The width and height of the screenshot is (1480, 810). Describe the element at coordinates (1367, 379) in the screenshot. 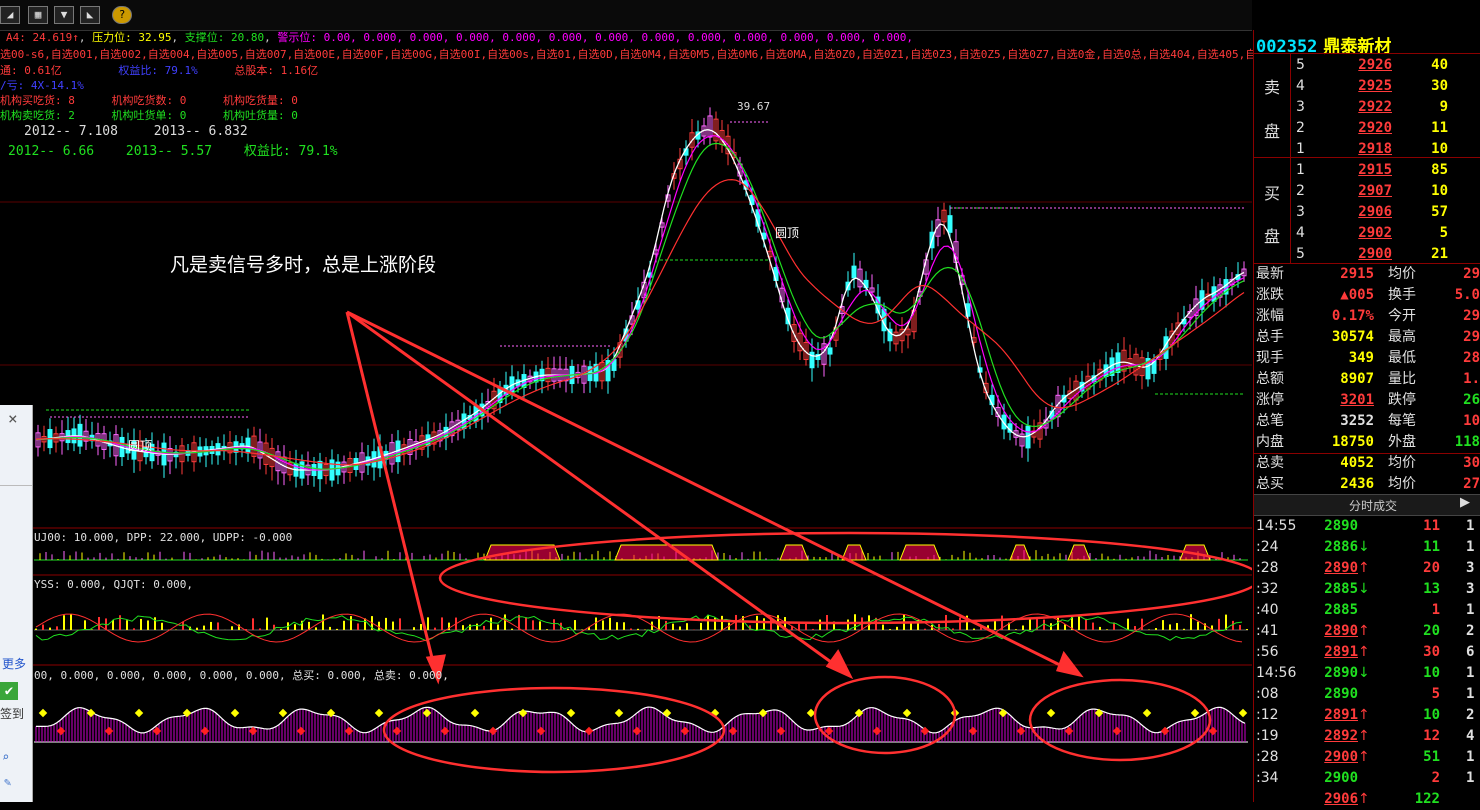

I see `quote-row: 总额 8907 量比 1.` at that location.